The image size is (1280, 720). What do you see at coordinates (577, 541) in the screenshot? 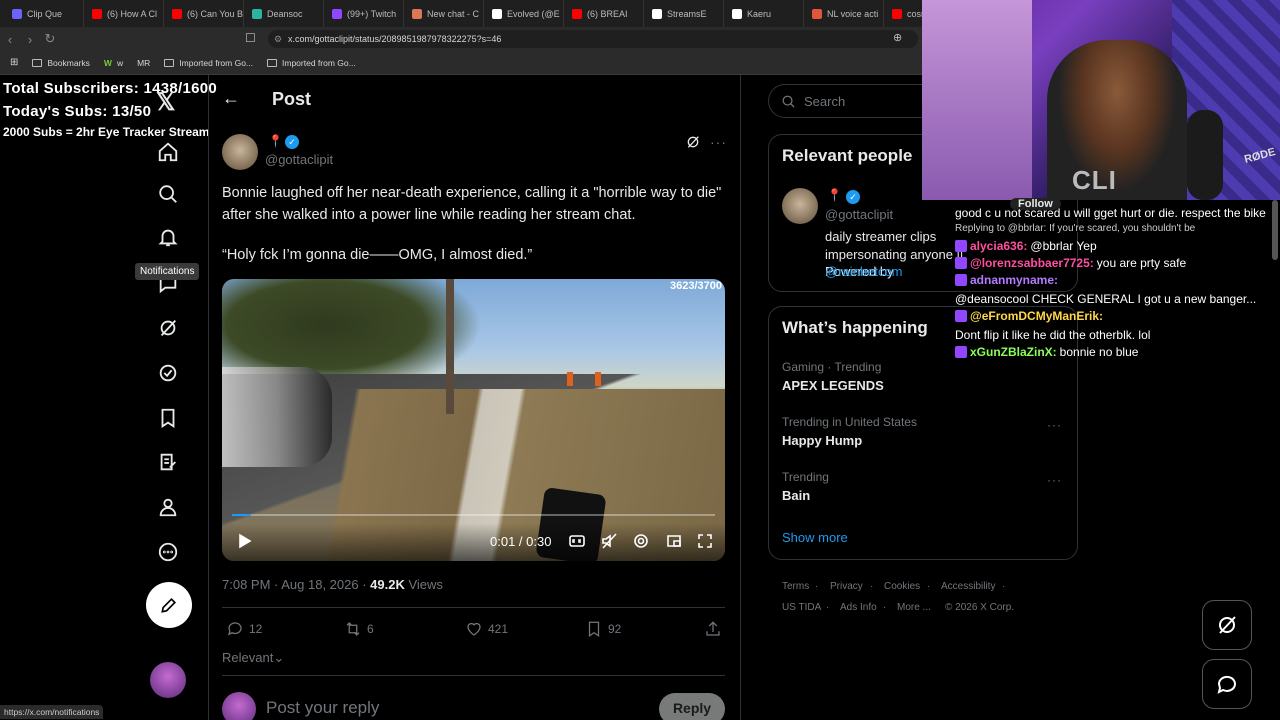
I see `captions-icon` at bounding box center [577, 541].